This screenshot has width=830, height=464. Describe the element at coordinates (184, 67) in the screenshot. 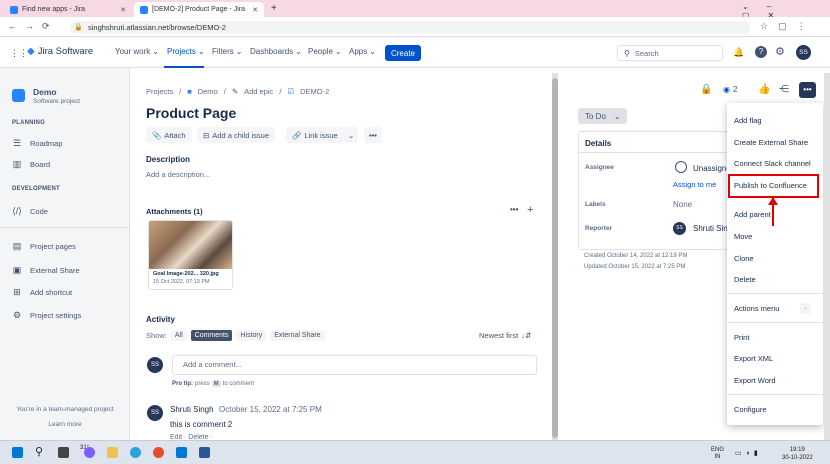

I see `active-nav-indicator` at that location.